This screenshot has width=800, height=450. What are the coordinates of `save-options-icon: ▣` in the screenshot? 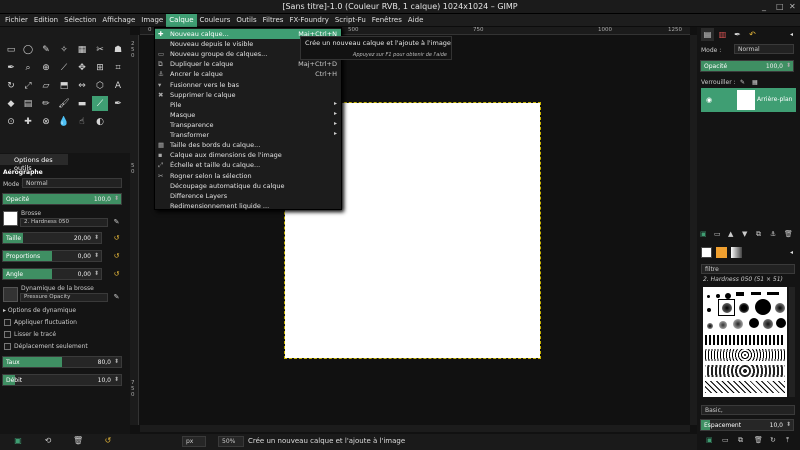 It's located at (18, 441).